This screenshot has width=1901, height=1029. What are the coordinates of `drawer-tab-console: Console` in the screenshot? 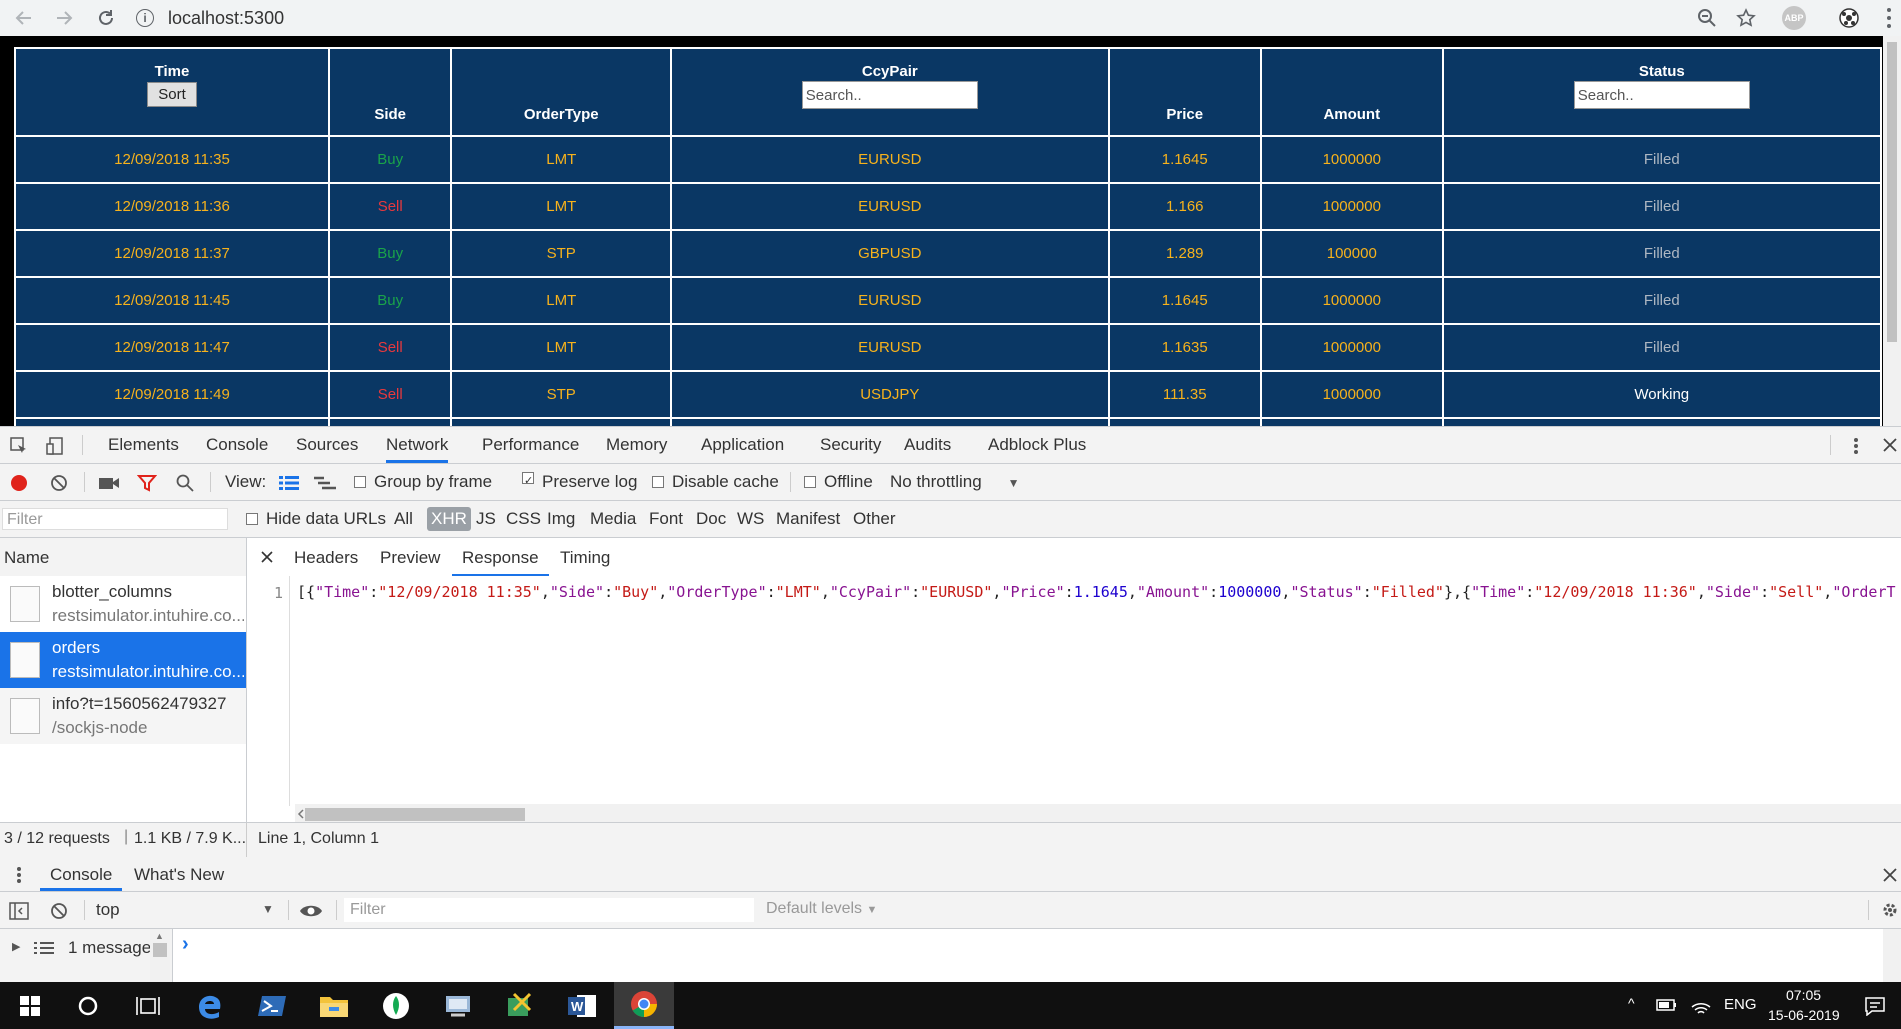 It's located at (81, 878).